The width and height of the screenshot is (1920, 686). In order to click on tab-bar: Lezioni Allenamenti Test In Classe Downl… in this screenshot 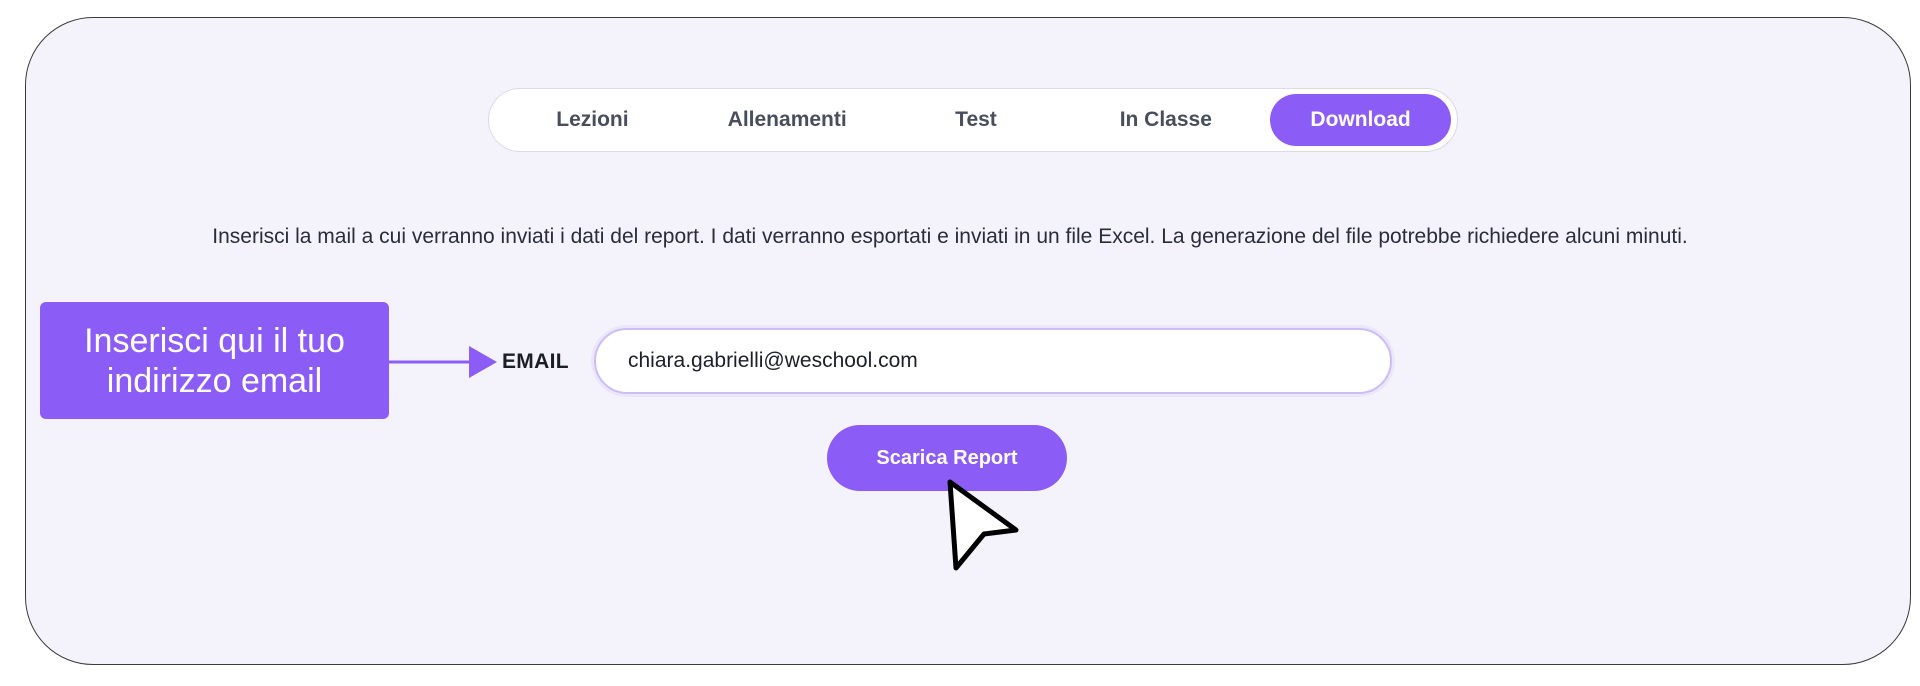, I will do `click(973, 120)`.